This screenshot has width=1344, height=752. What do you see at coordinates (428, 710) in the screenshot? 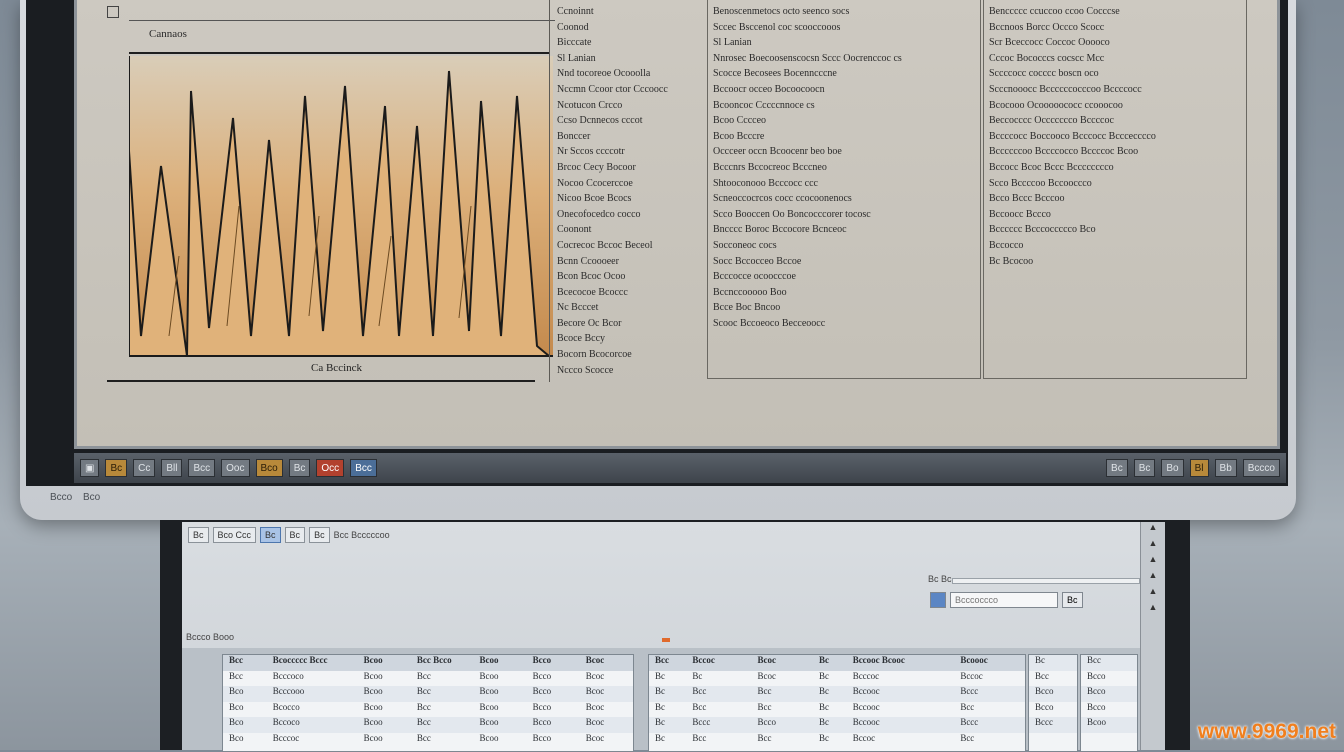
I see `table-row: Bco Bcocco Bcoo Bcc Bcoo Bcco Bcoc` at bounding box center [428, 710].